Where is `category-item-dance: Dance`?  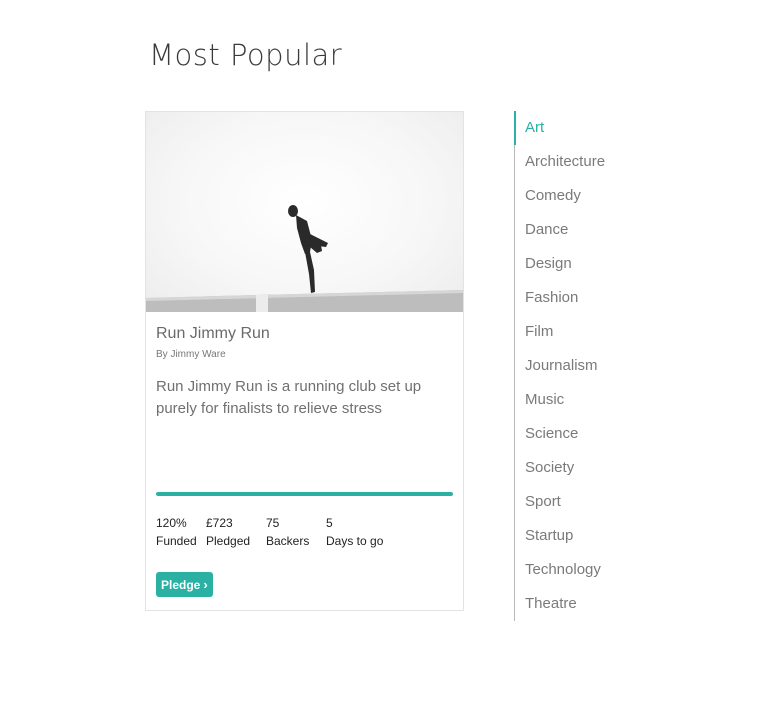 category-item-dance: Dance is located at coordinates (584, 230).